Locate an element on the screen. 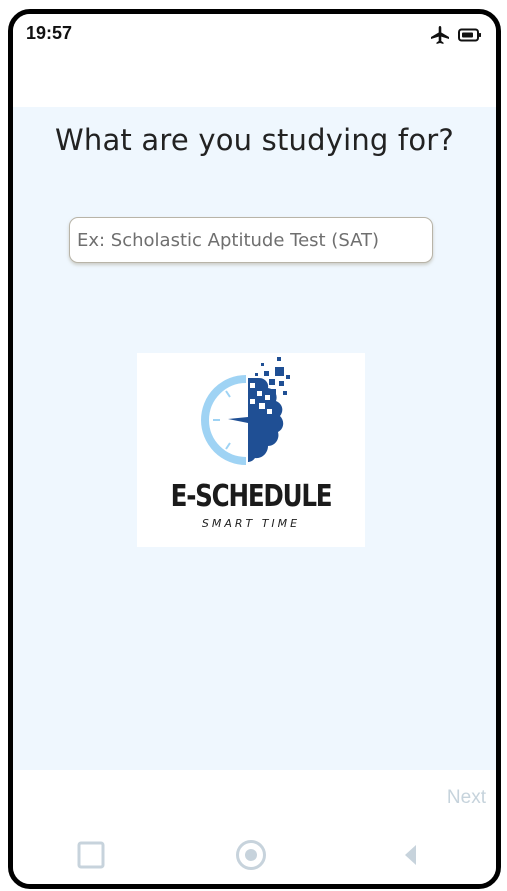 The width and height of the screenshot is (507, 891). system-nav-bar is located at coordinates (254, 858).